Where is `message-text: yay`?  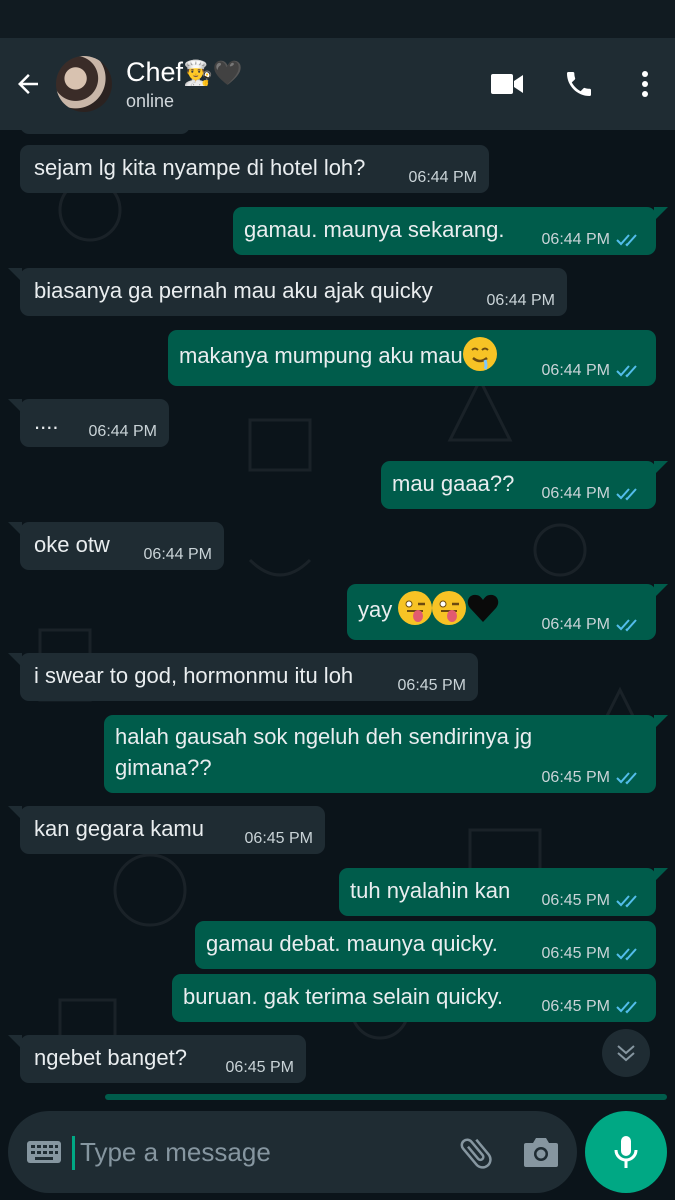
message-text: yay is located at coordinates (429, 608).